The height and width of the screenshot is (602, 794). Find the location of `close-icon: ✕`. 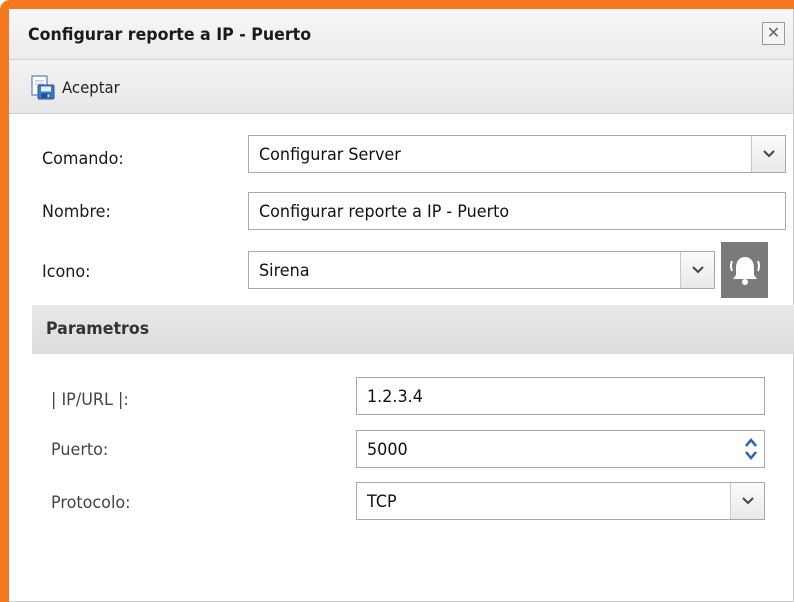

close-icon: ✕ is located at coordinates (773, 32).